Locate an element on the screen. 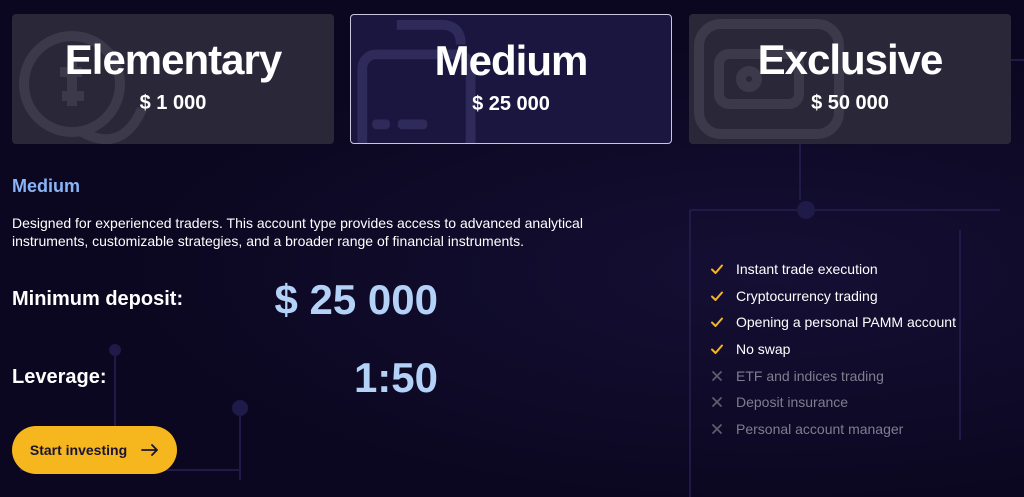 This screenshot has height=497, width=1024. plan-price: $ 1 000 is located at coordinates (173, 103).